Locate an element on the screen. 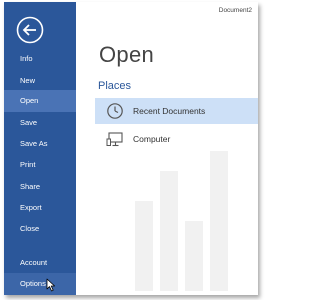 The height and width of the screenshot is (300, 320). place-label: Recent Documents is located at coordinates (169, 111).